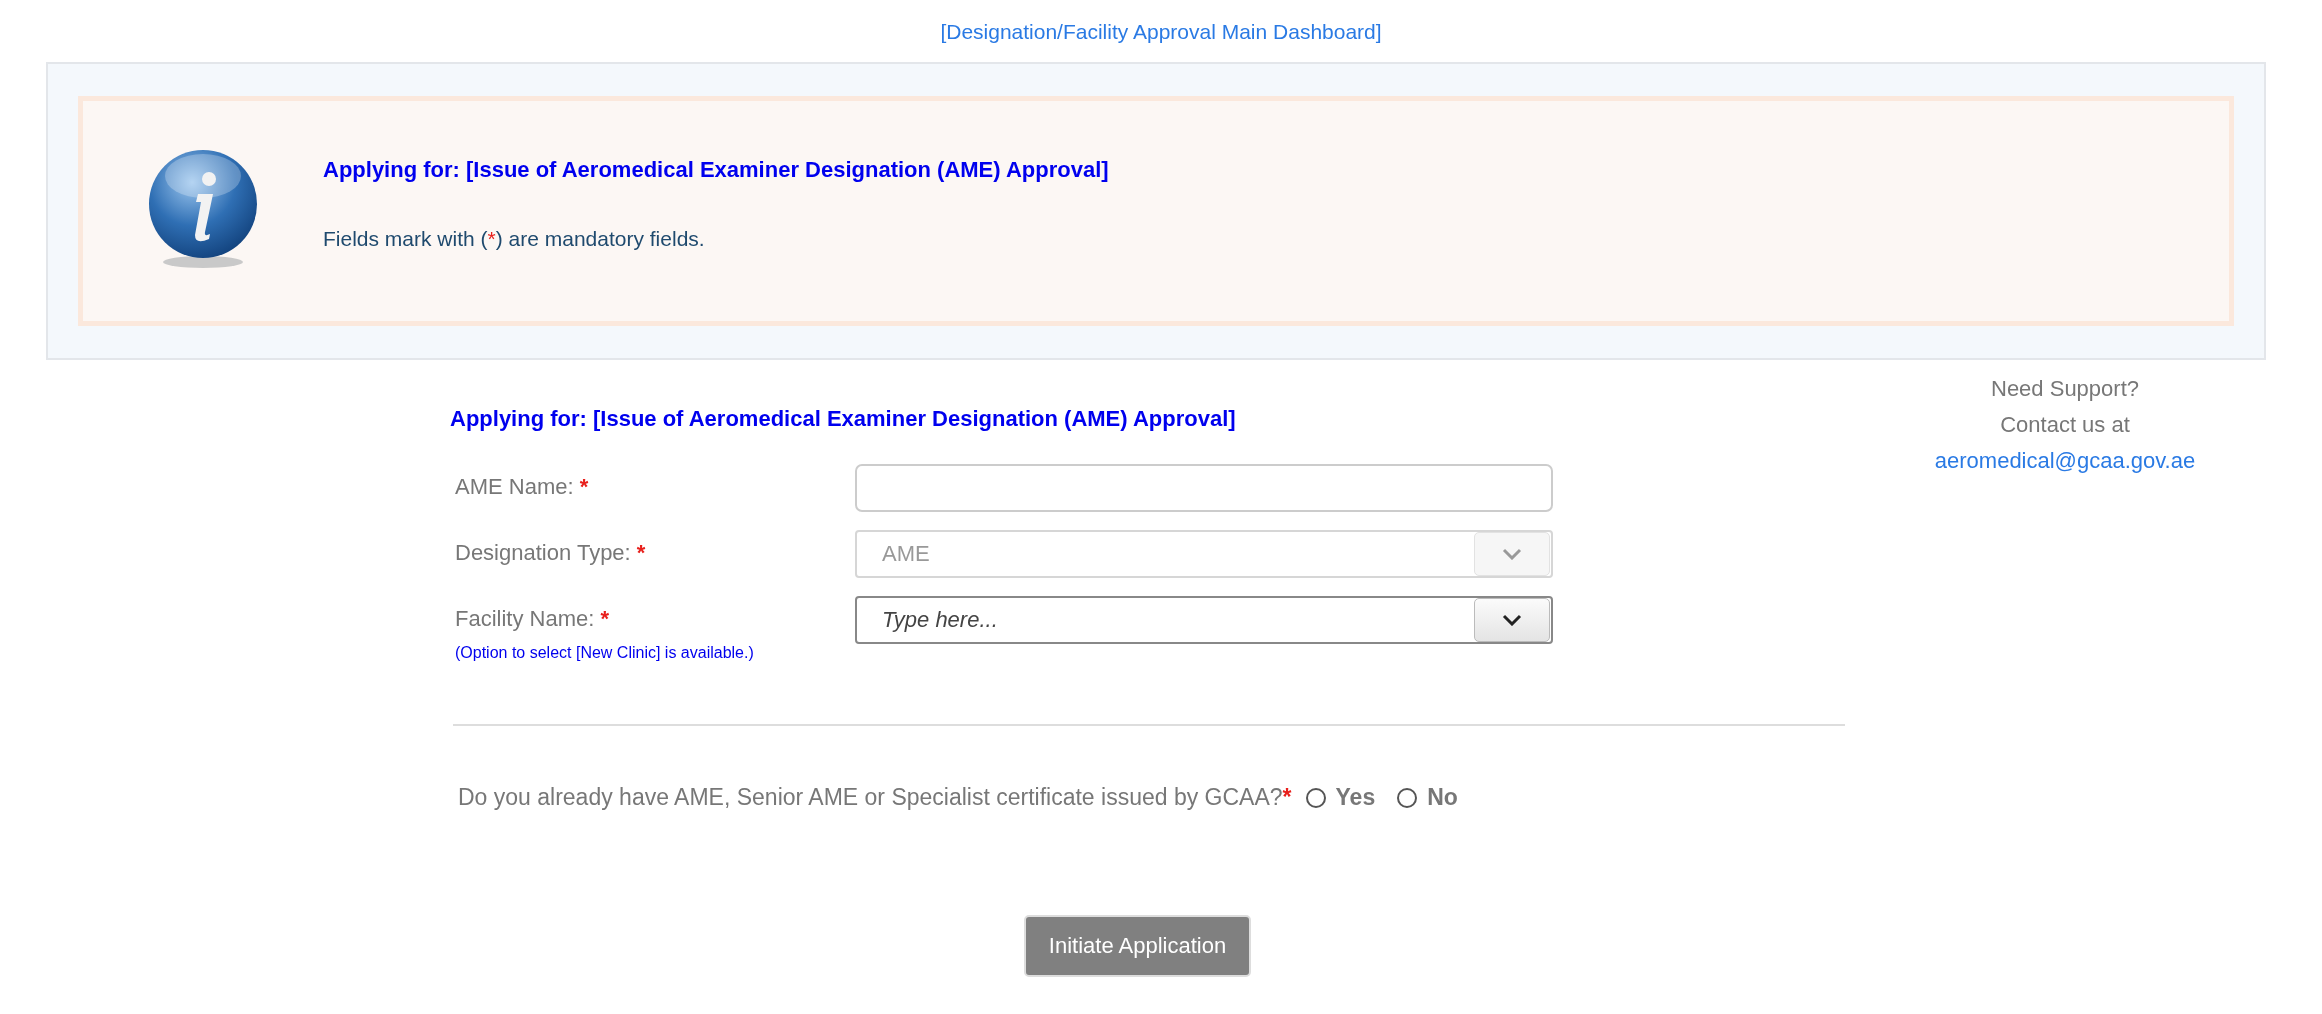  Describe the element at coordinates (1204, 488) in the screenshot. I see `input-field` at that location.